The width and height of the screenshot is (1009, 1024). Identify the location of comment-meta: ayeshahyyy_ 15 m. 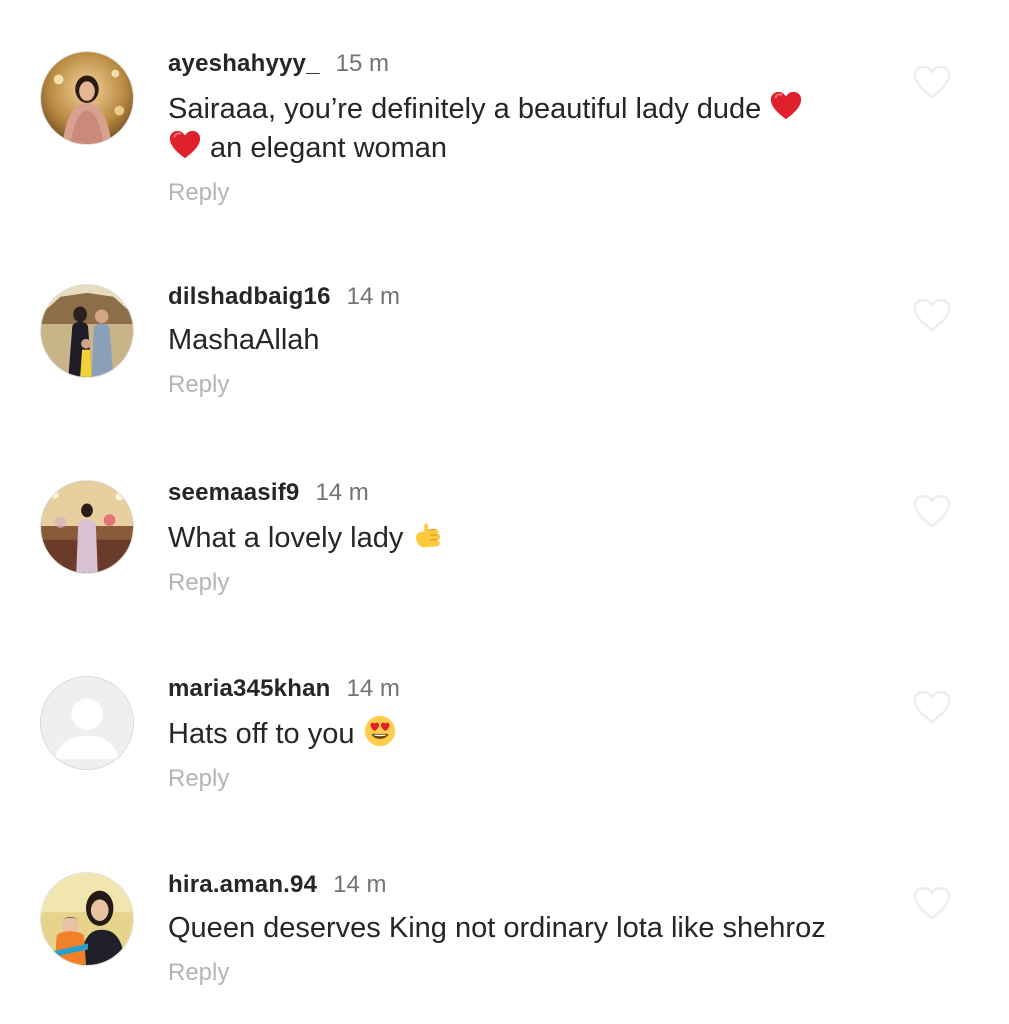
(518, 65).